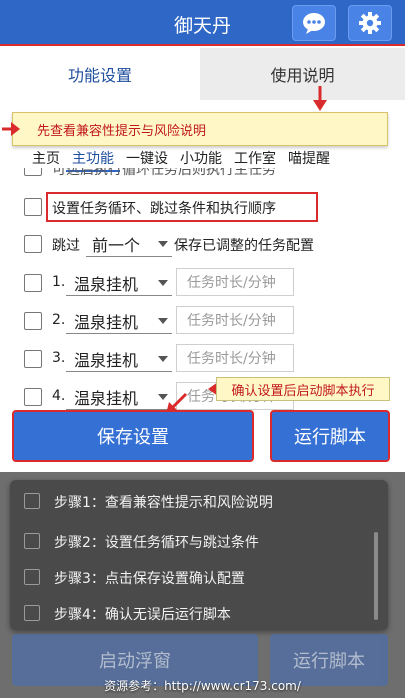  What do you see at coordinates (302, 74) in the screenshot?
I see `tab-usage-guide: 使用说明` at bounding box center [302, 74].